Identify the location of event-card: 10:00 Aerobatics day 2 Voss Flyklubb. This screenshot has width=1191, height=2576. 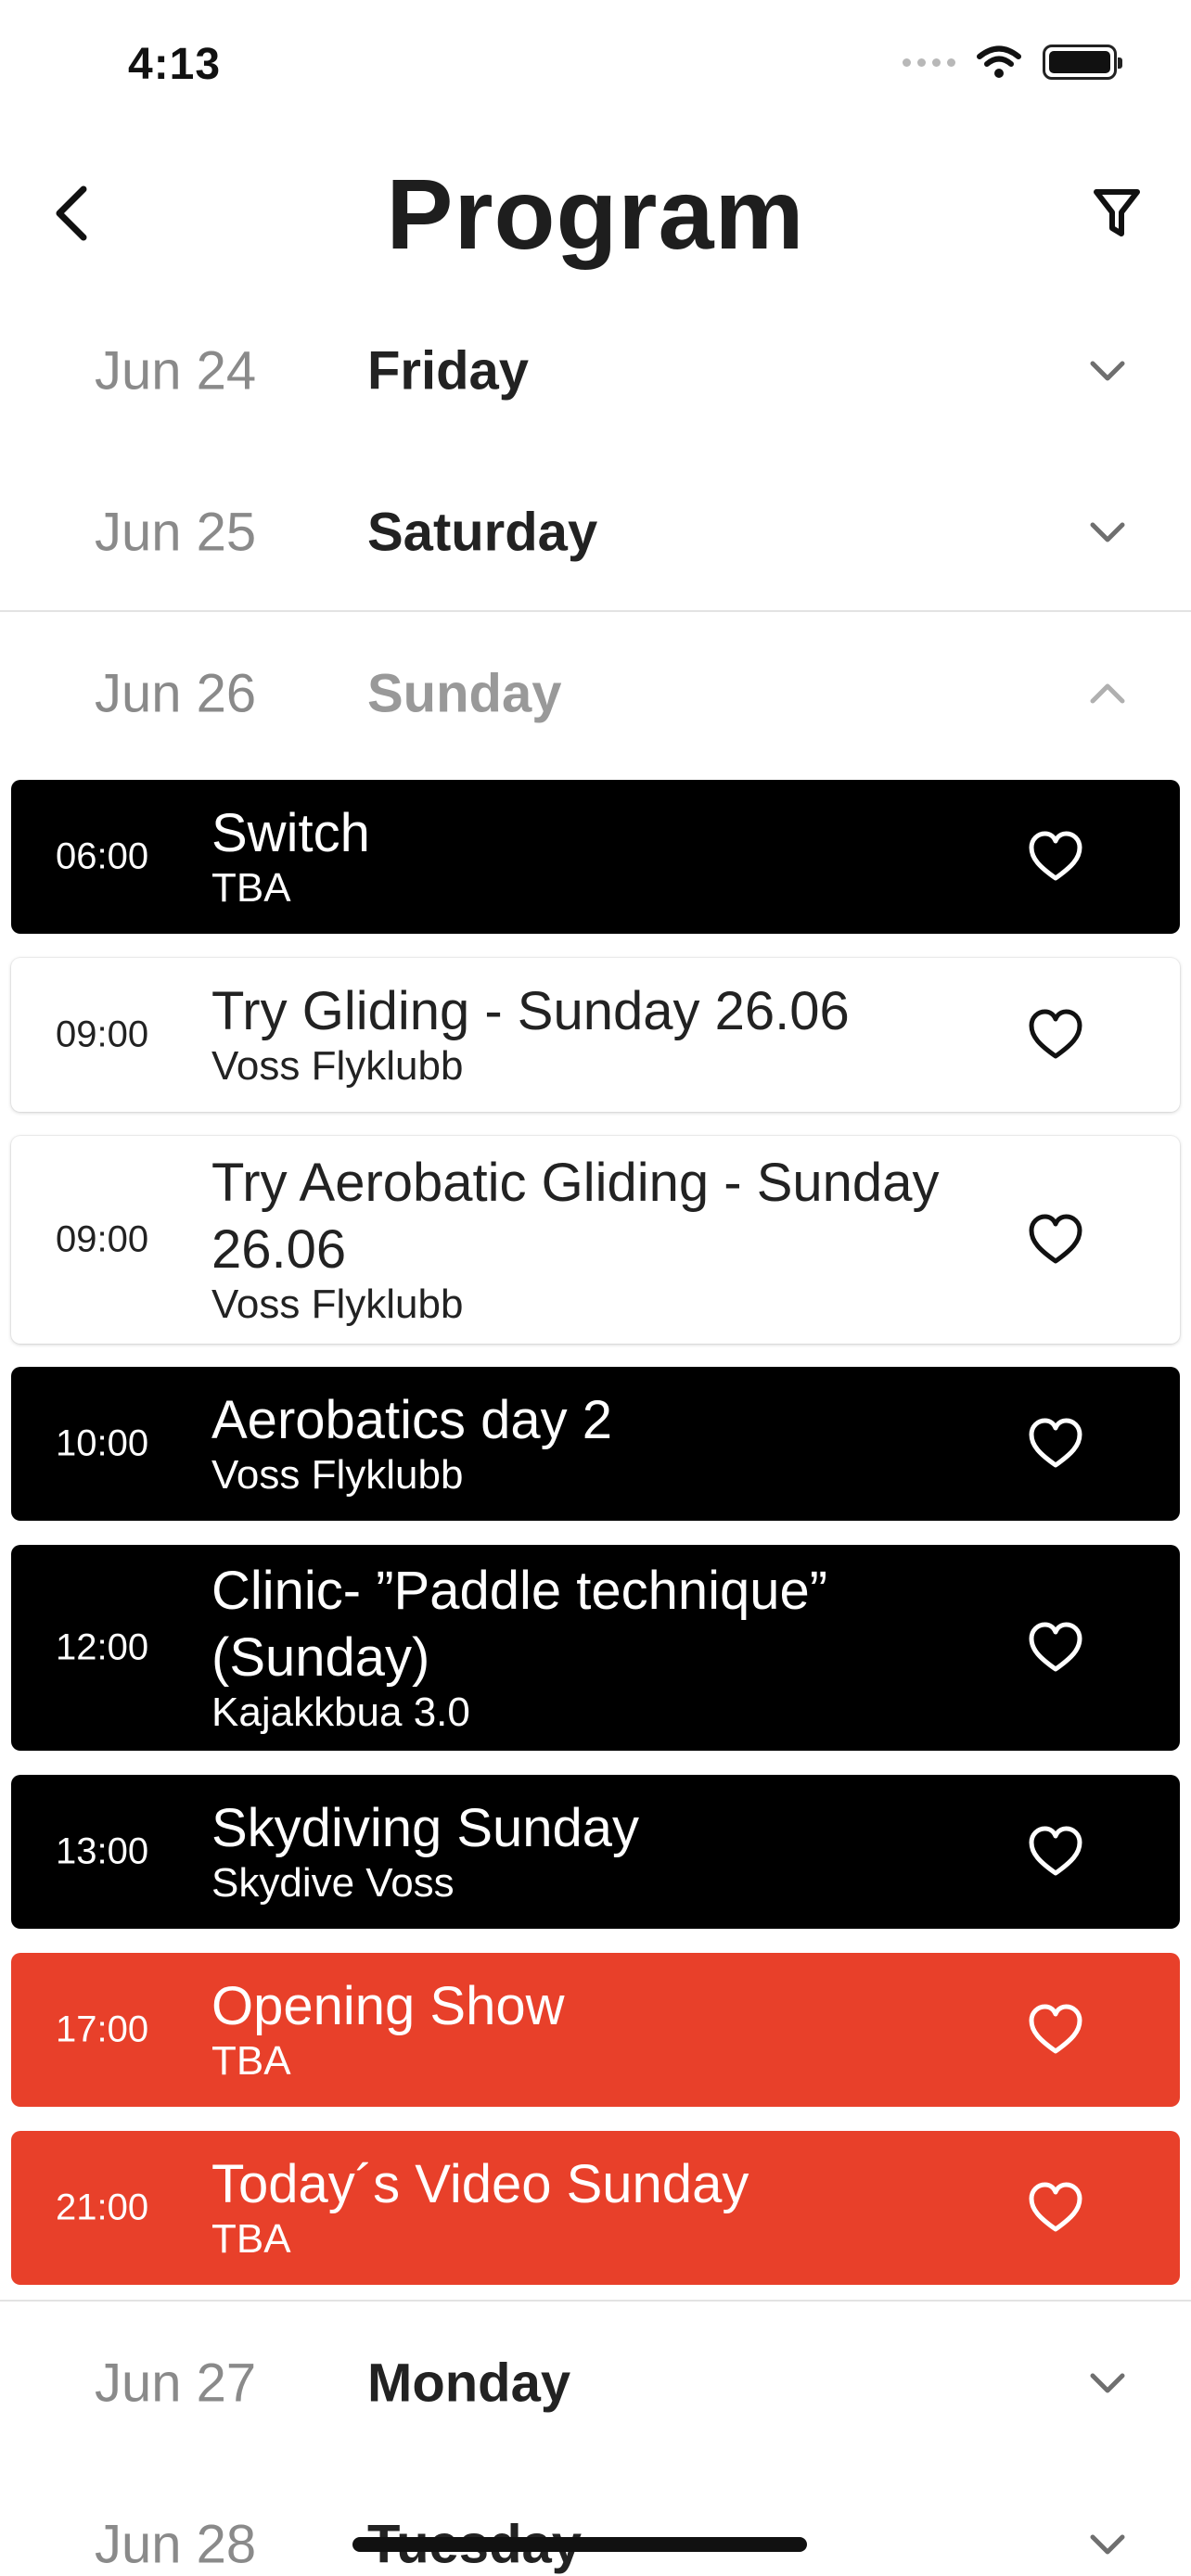
(595, 1444).